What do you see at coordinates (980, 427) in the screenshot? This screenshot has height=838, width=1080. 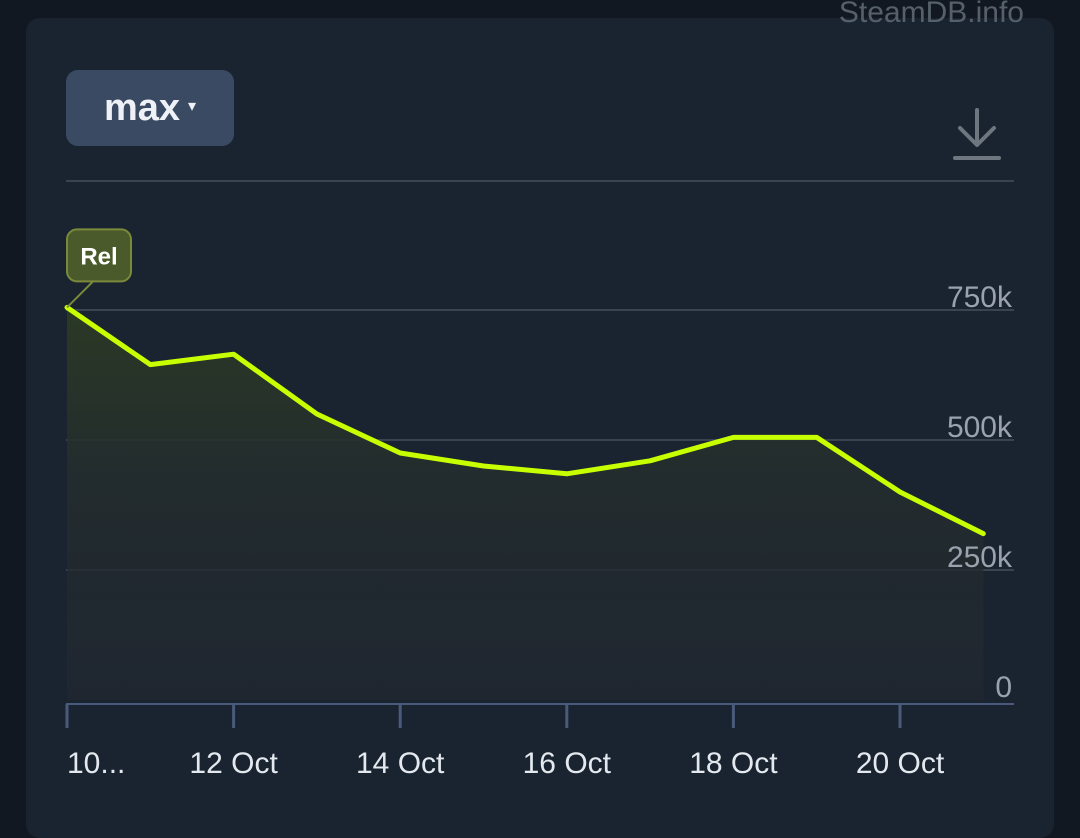 I see `y-tick-label: 500k` at bounding box center [980, 427].